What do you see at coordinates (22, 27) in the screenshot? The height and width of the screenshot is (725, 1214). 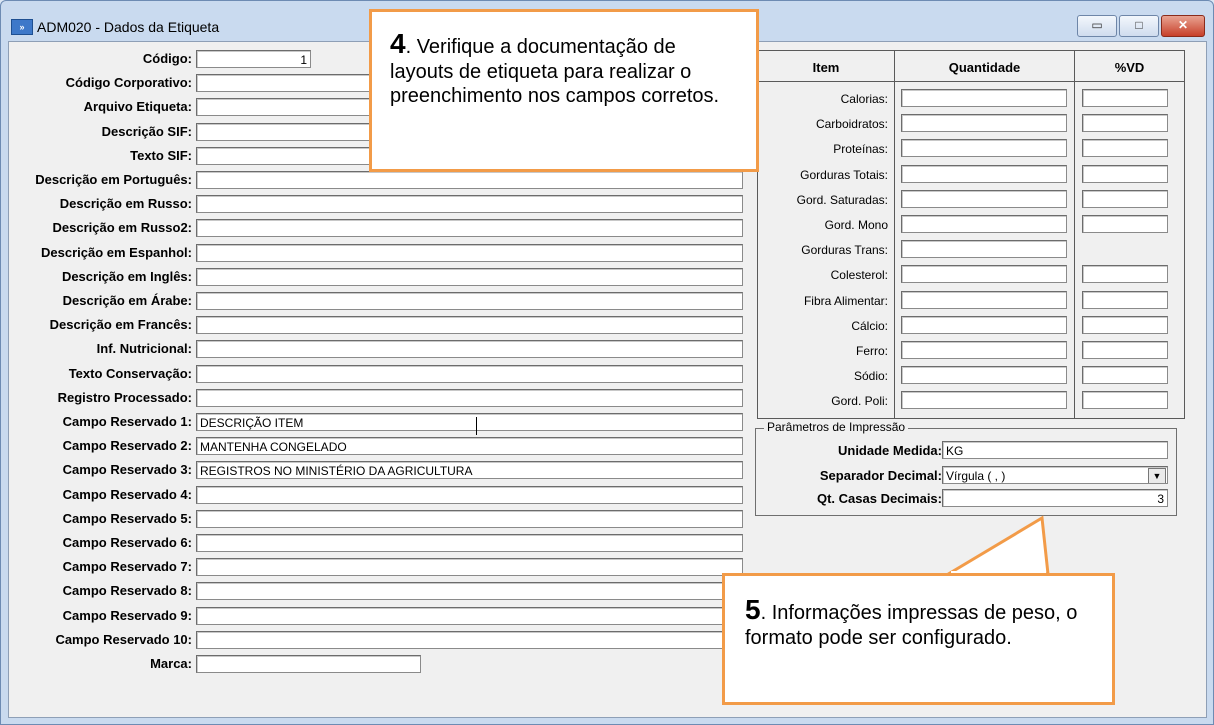 I see `app-icon: »` at bounding box center [22, 27].